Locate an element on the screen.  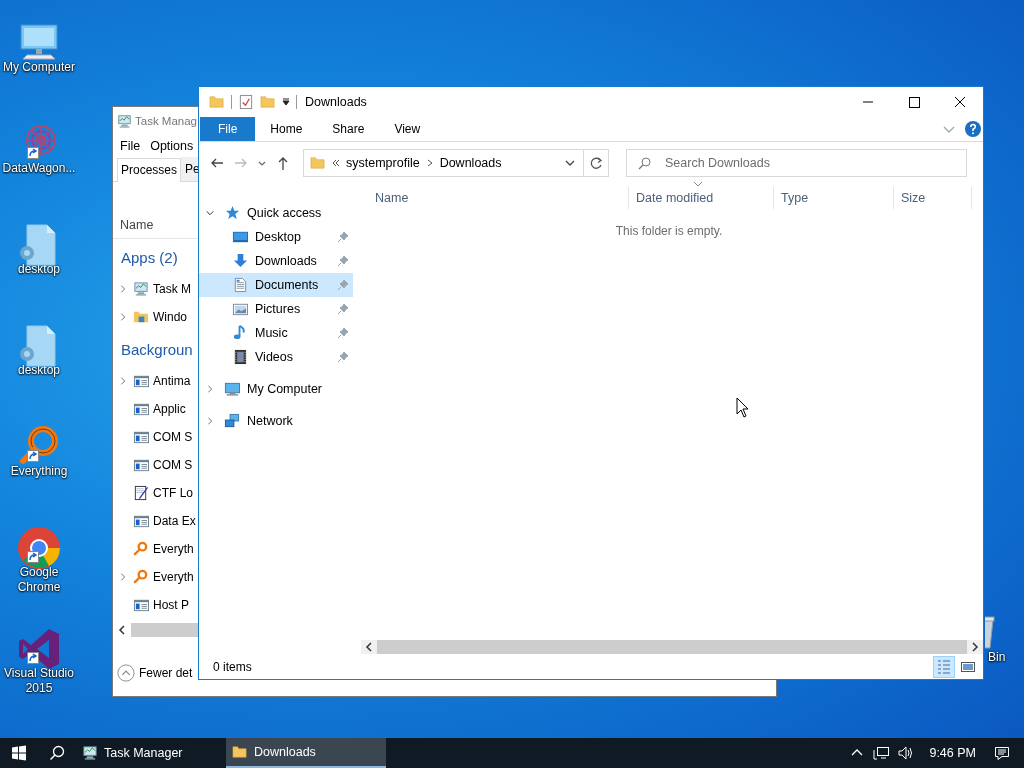
ribbon-tab: View is located at coordinates (407, 129).